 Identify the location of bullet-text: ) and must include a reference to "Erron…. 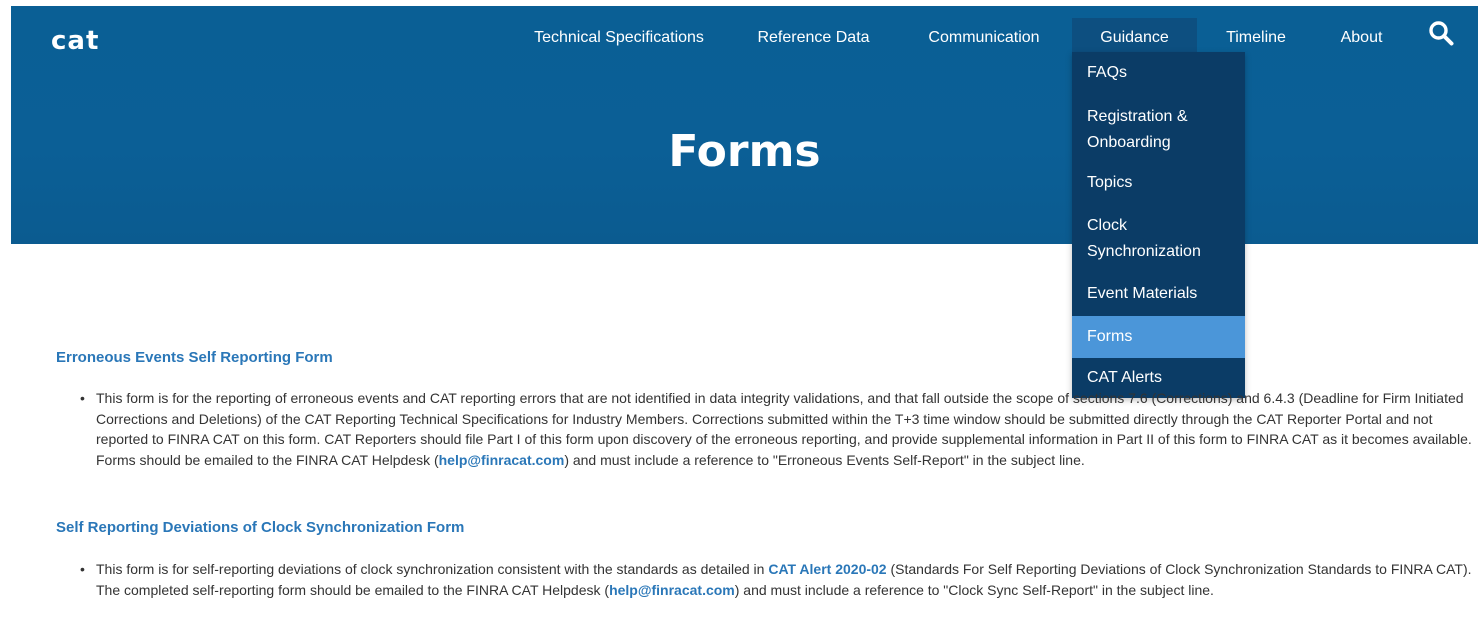
(824, 459).